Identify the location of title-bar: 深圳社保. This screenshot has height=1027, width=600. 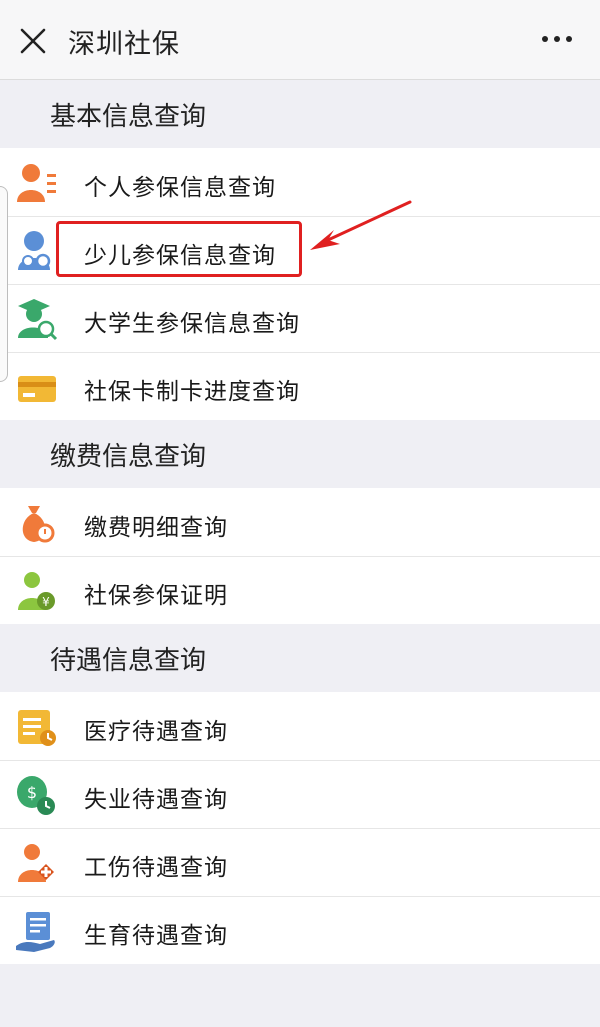
(300, 40).